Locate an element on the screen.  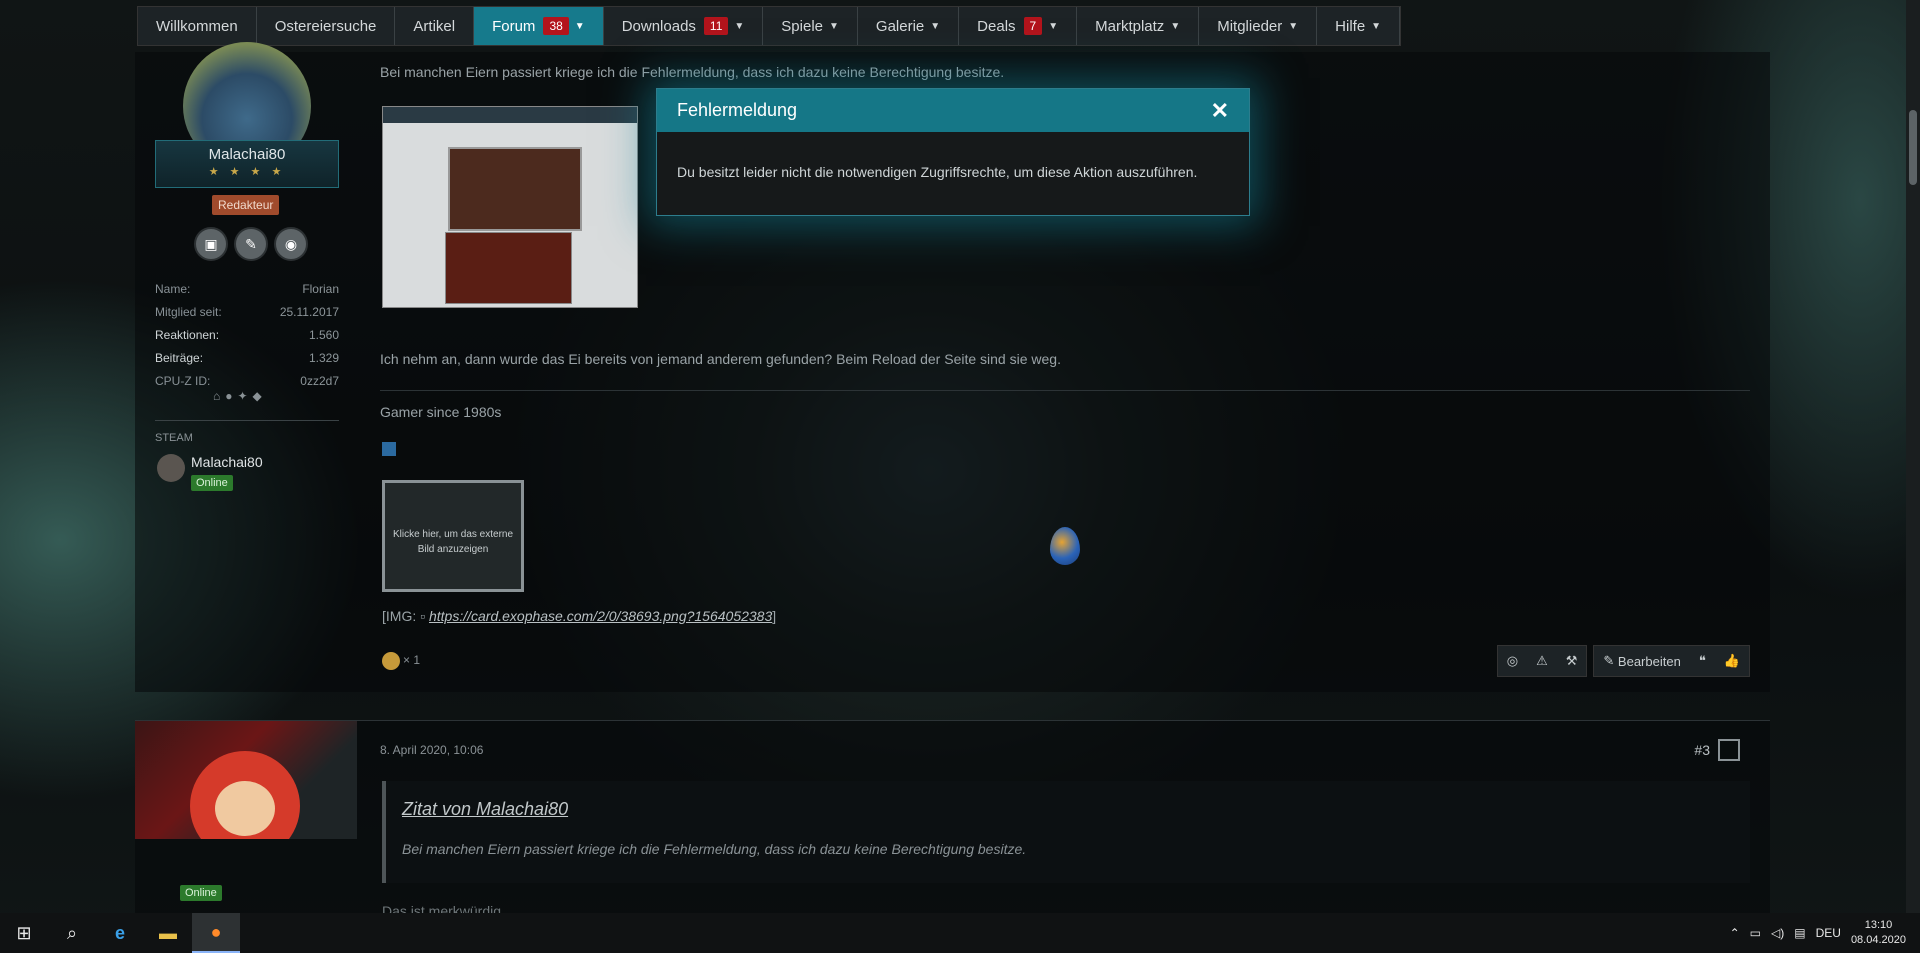
clock: 13:10 08.04.2020 is located at coordinates (1878, 933).